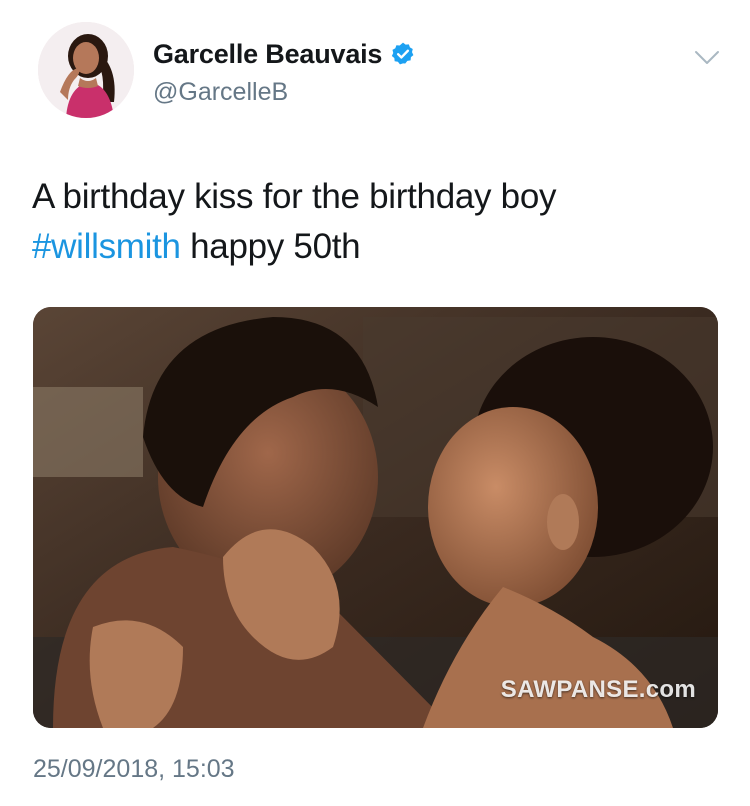  Describe the element at coordinates (270, 246) in the screenshot. I see `tweet-text-tail: happy 50th` at that location.